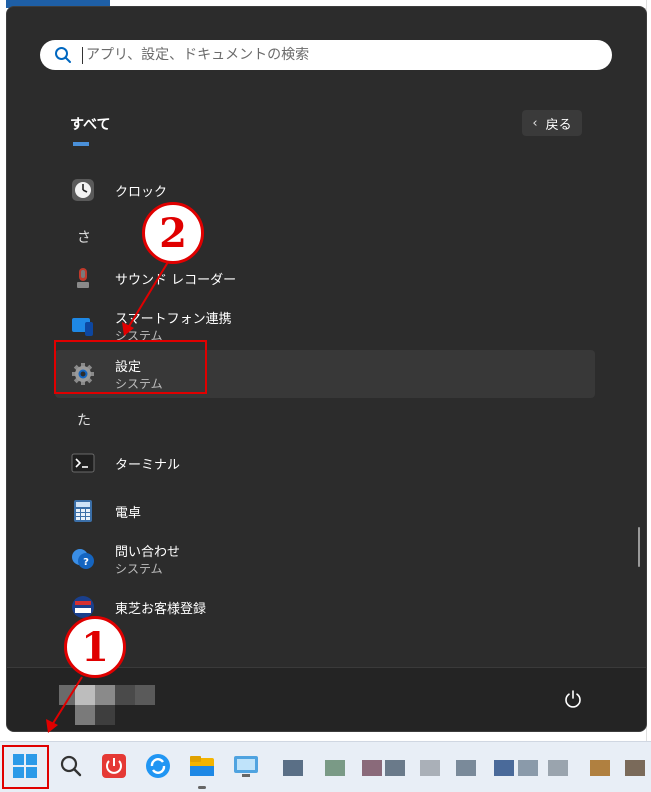 This screenshot has height=792, width=651. What do you see at coordinates (325, 511) in the screenshot?
I see `app-item-calculator: 電卓` at bounding box center [325, 511].